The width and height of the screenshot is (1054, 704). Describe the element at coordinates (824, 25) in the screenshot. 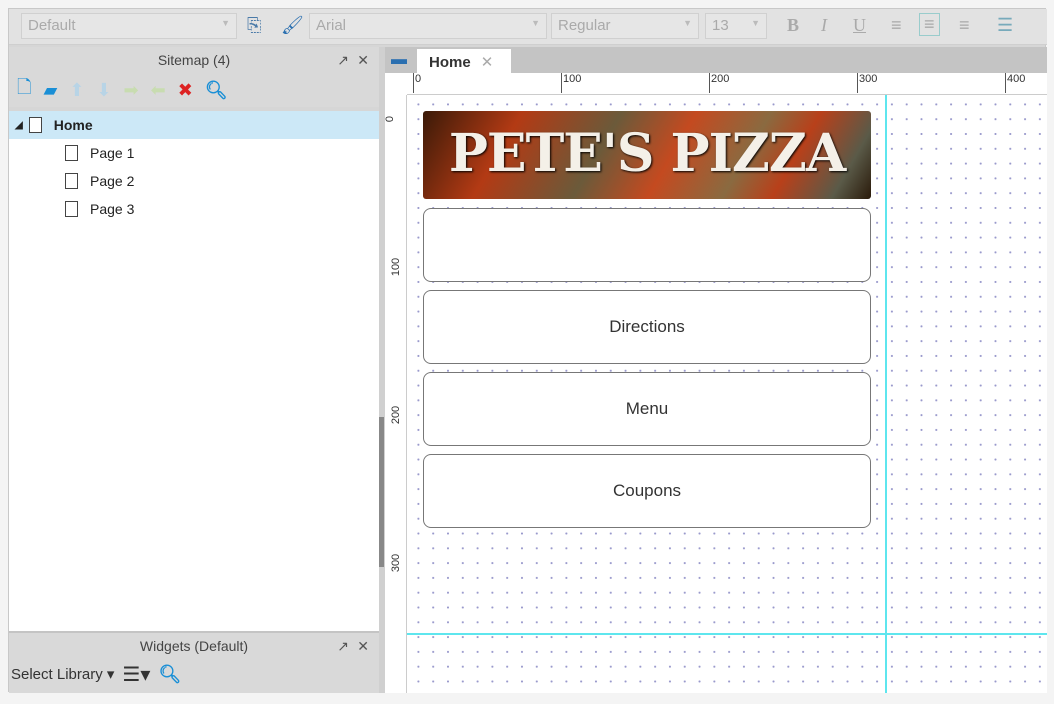

I see `italic-button: I` at that location.